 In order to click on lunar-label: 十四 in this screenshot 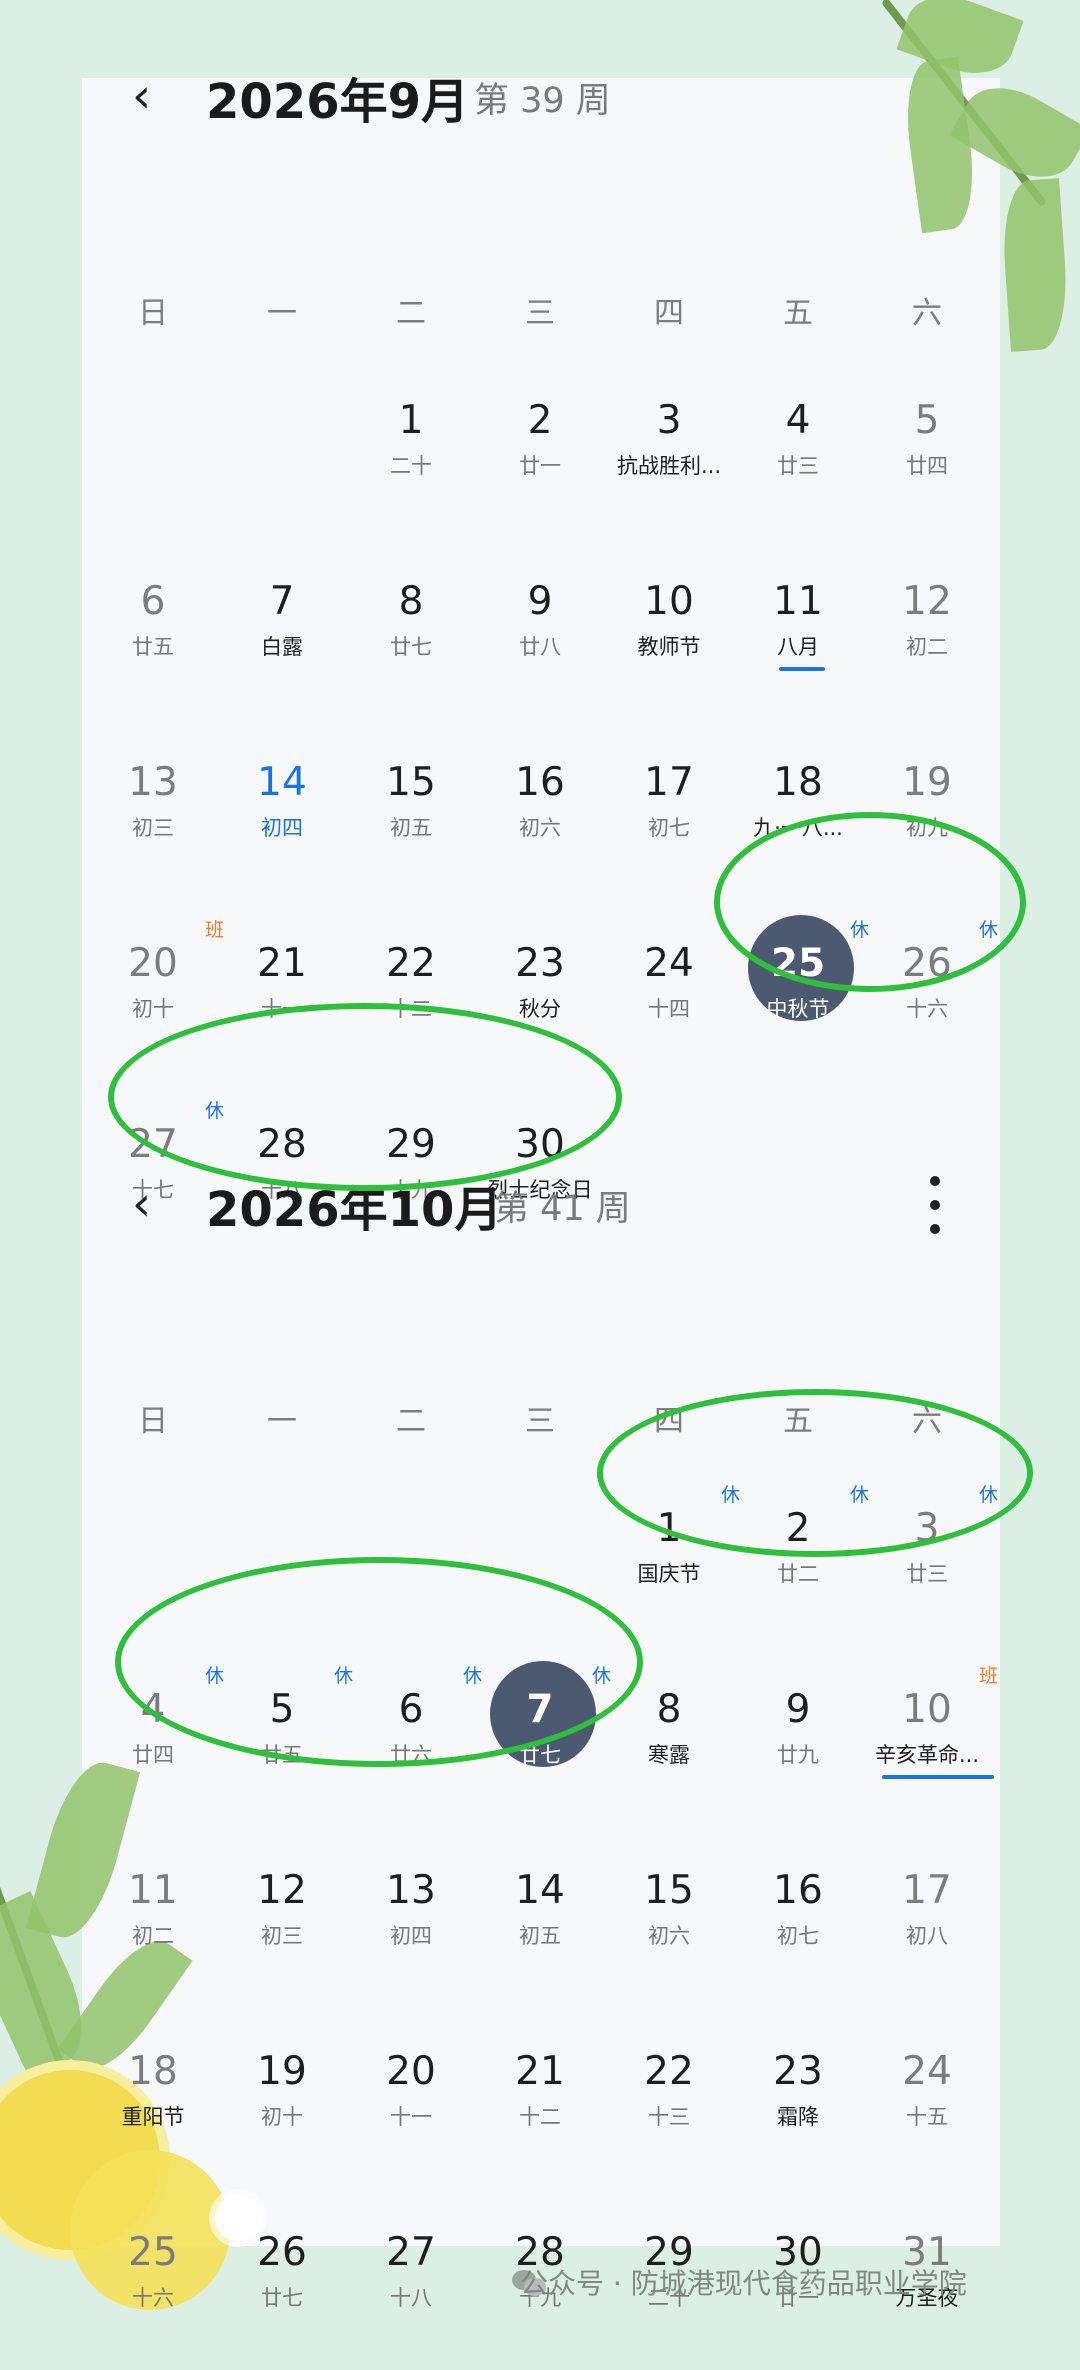, I will do `click(669, 1009)`.